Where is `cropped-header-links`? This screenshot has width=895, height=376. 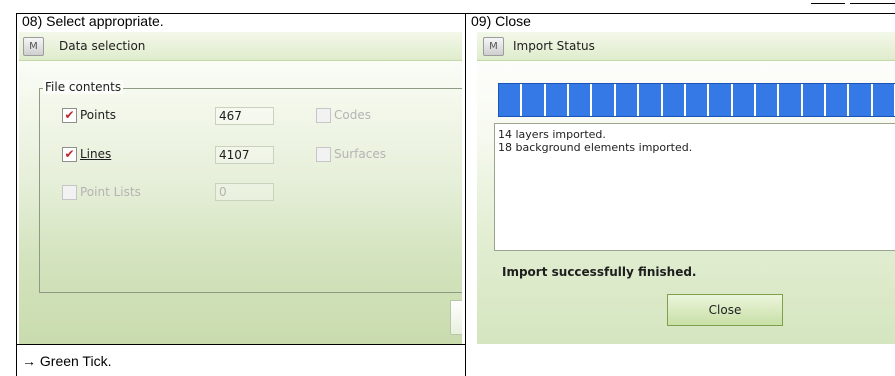 cropped-header-links is located at coordinates (853, 4).